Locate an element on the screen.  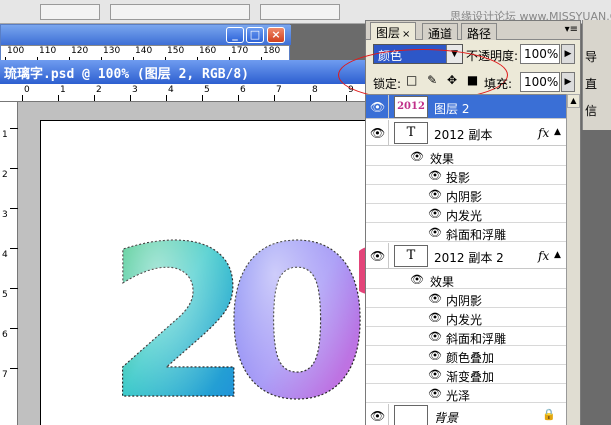
scroll-up-icon: ▲ is located at coordinates (573, 101).